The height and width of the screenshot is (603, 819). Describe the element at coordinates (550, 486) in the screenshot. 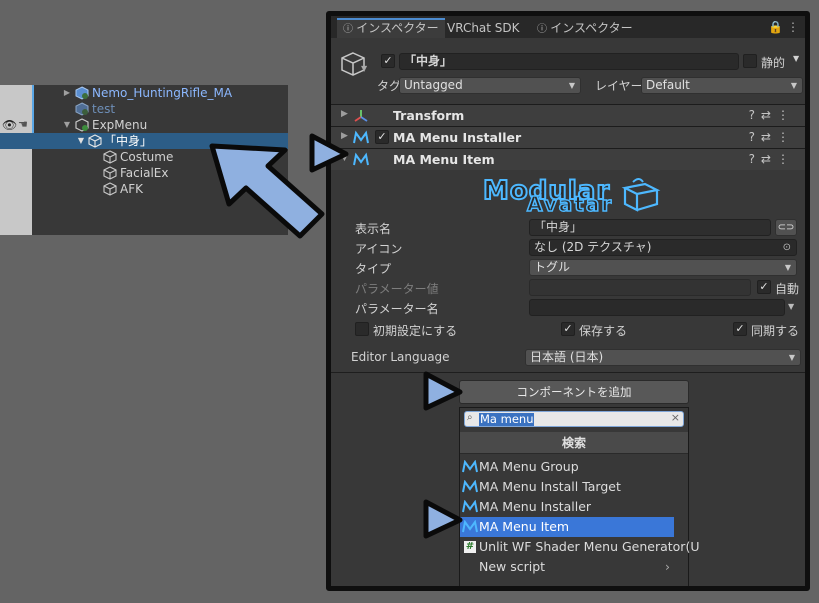

I see `result-label: MA Menu Install Target` at that location.